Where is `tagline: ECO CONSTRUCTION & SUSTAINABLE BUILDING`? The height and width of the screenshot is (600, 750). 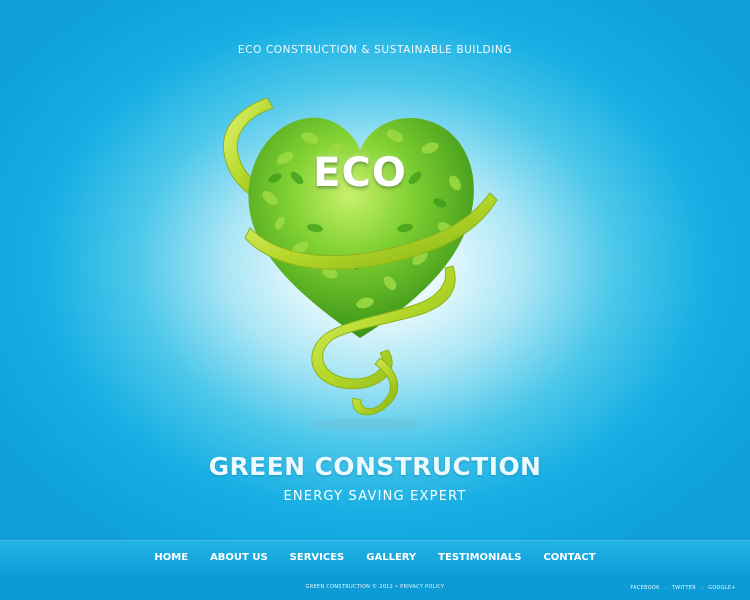
tagline: ECO CONSTRUCTION & SUSTAINABLE BUILDING is located at coordinates (375, 50).